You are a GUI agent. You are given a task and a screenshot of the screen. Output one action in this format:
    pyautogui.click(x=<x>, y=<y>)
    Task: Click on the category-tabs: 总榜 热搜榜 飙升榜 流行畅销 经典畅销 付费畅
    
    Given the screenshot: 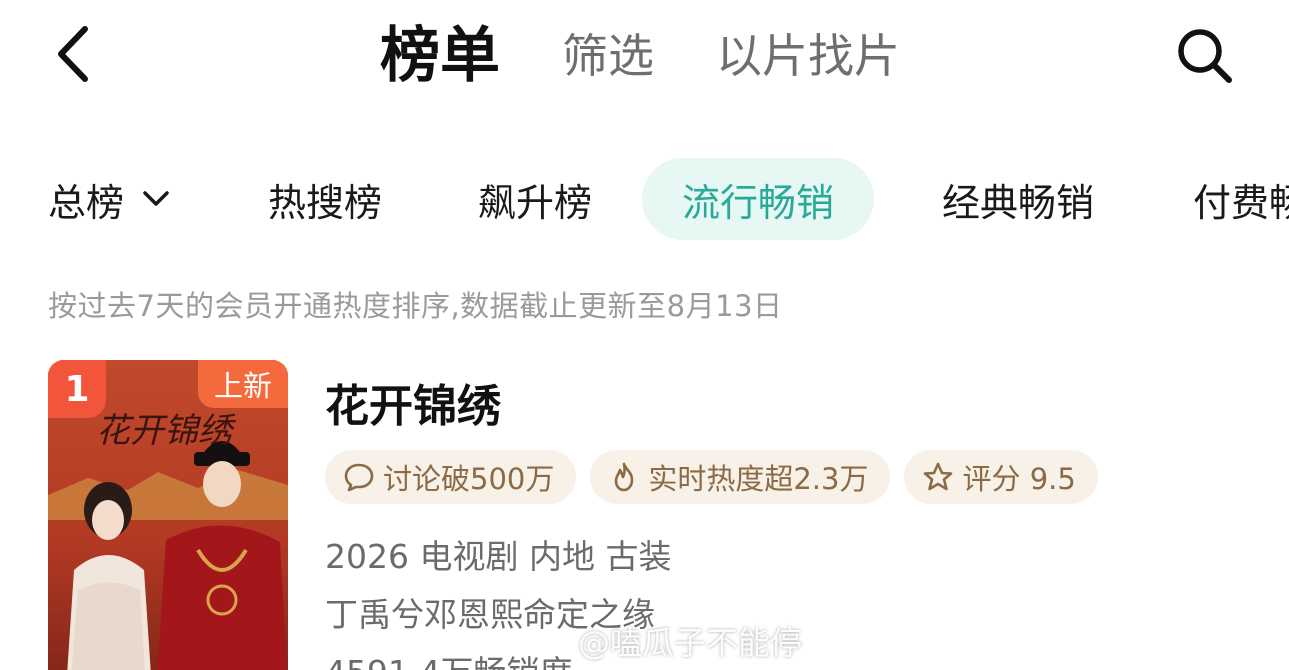 What is the action you would take?
    pyautogui.click(x=644, y=199)
    